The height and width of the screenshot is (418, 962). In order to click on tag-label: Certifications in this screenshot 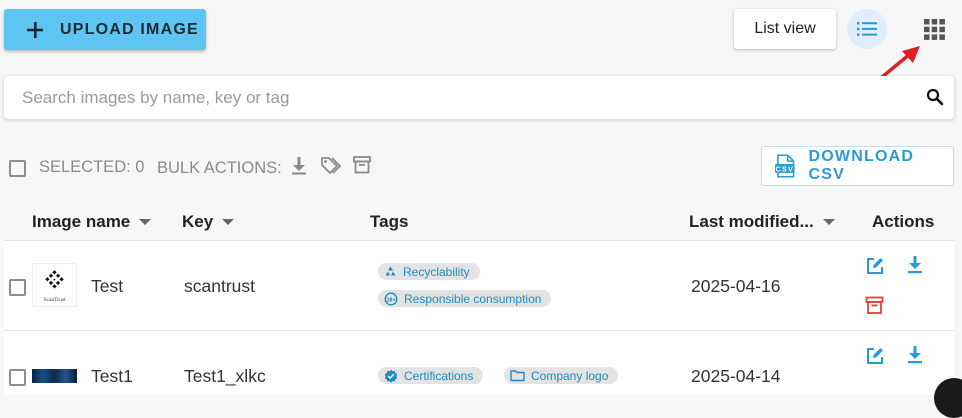, I will do `click(439, 375)`.